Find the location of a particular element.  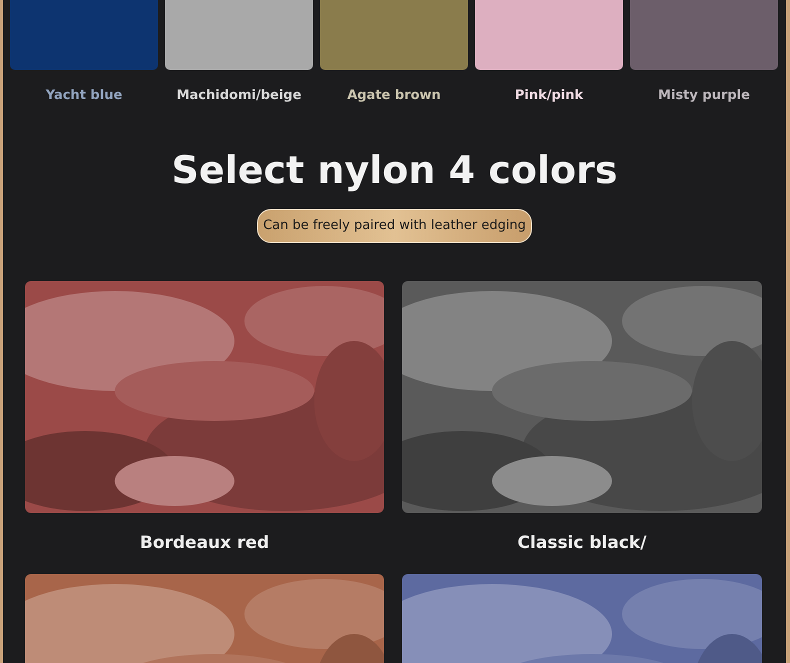

swatch-label: Pink/pink is located at coordinates (549, 96).